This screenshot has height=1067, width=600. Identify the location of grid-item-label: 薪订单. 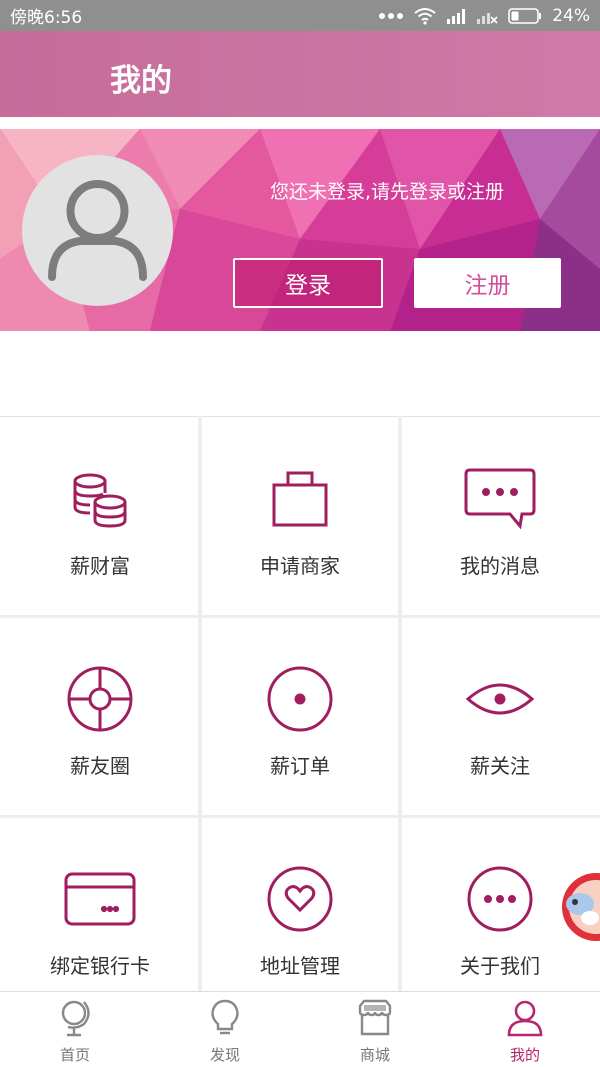
(300, 766).